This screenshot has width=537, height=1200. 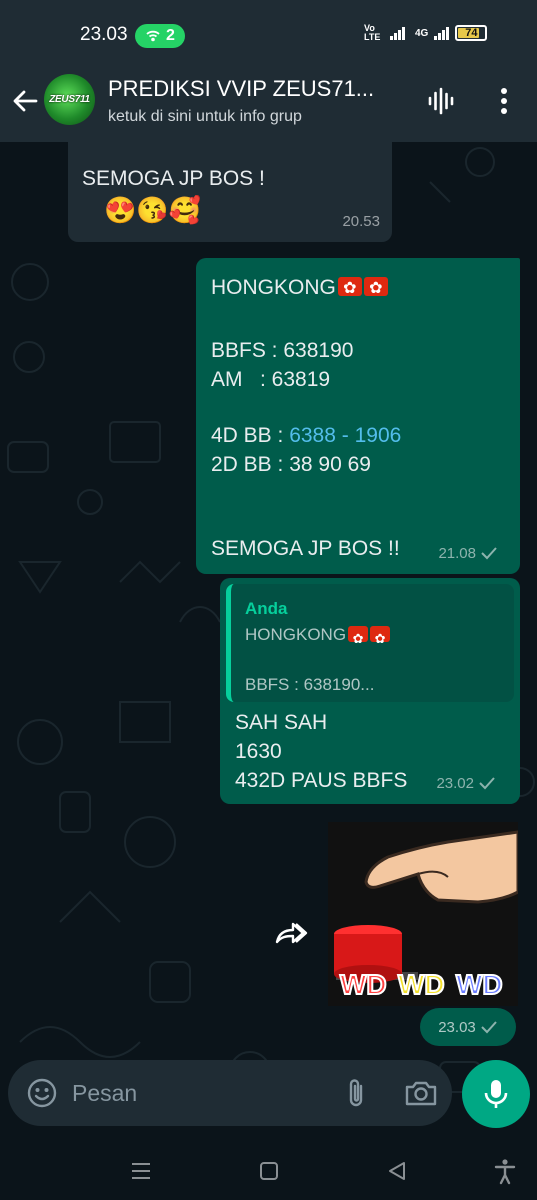 I want to click on sticker-text-3: WD, so click(x=479, y=984).